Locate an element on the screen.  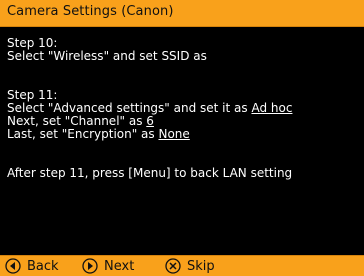
title-bar: Camera Settings (Canon) is located at coordinates (182, 13).